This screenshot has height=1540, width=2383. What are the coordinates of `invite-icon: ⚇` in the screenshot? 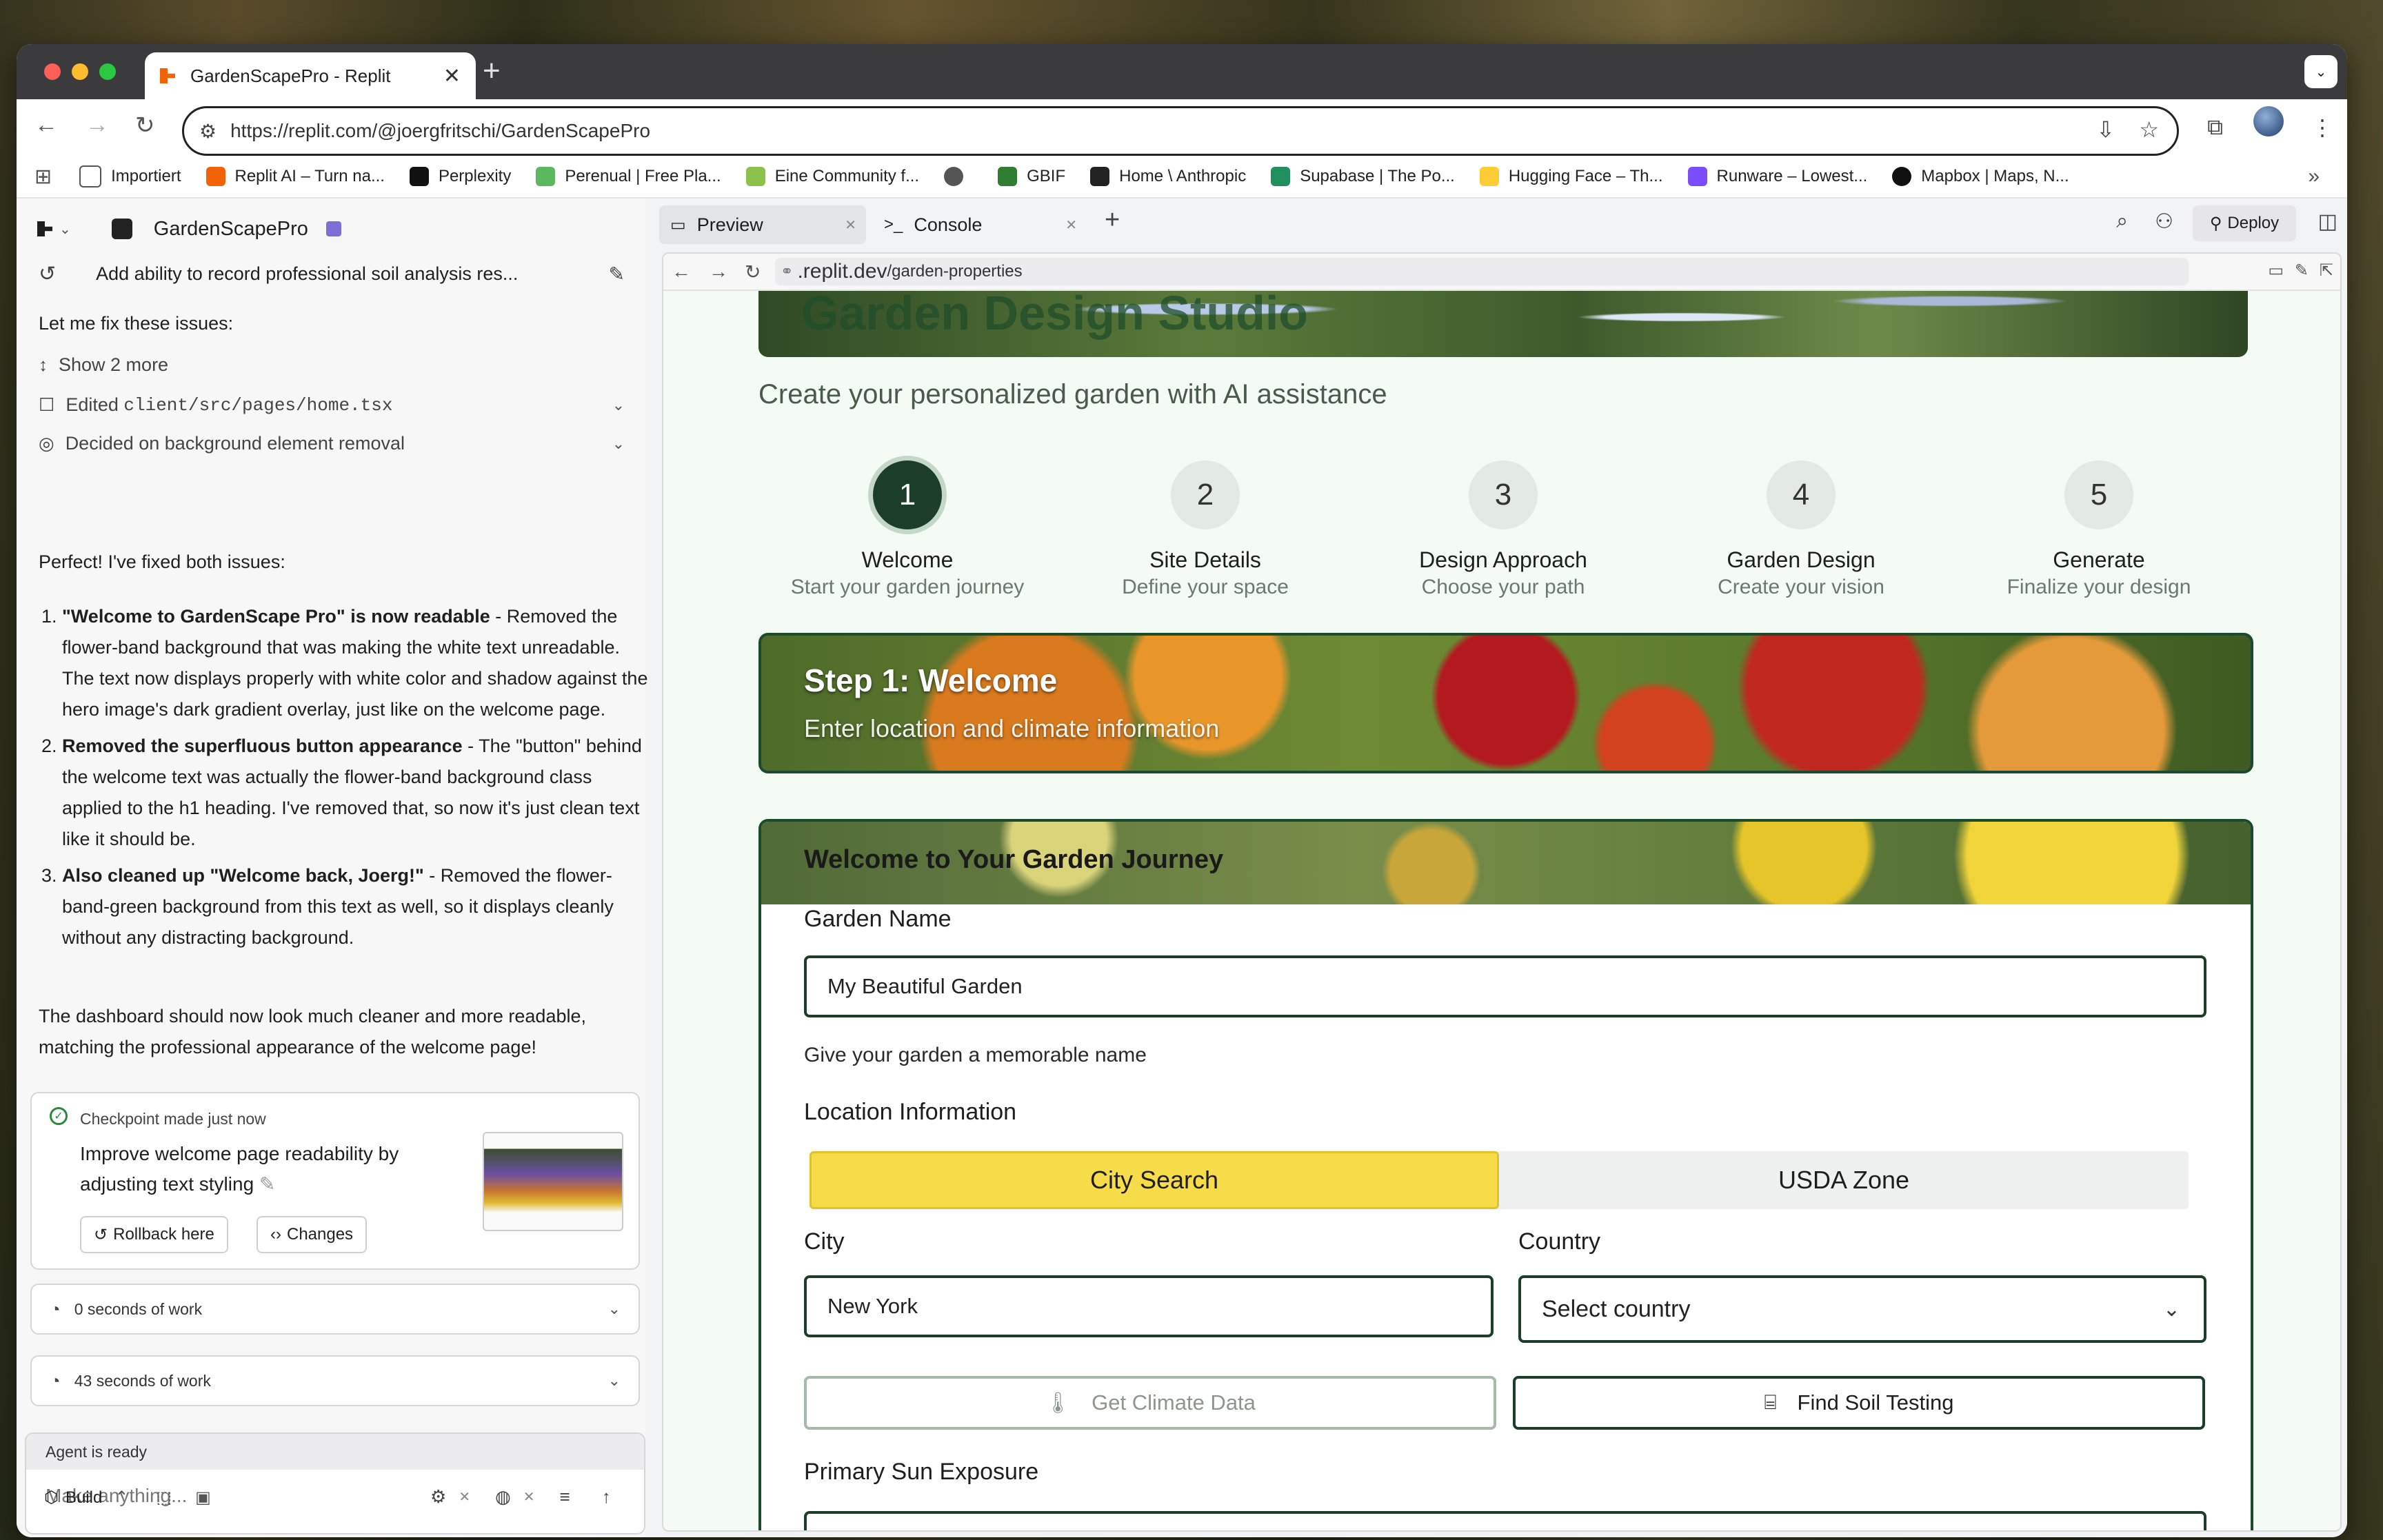 It's located at (2164, 222).